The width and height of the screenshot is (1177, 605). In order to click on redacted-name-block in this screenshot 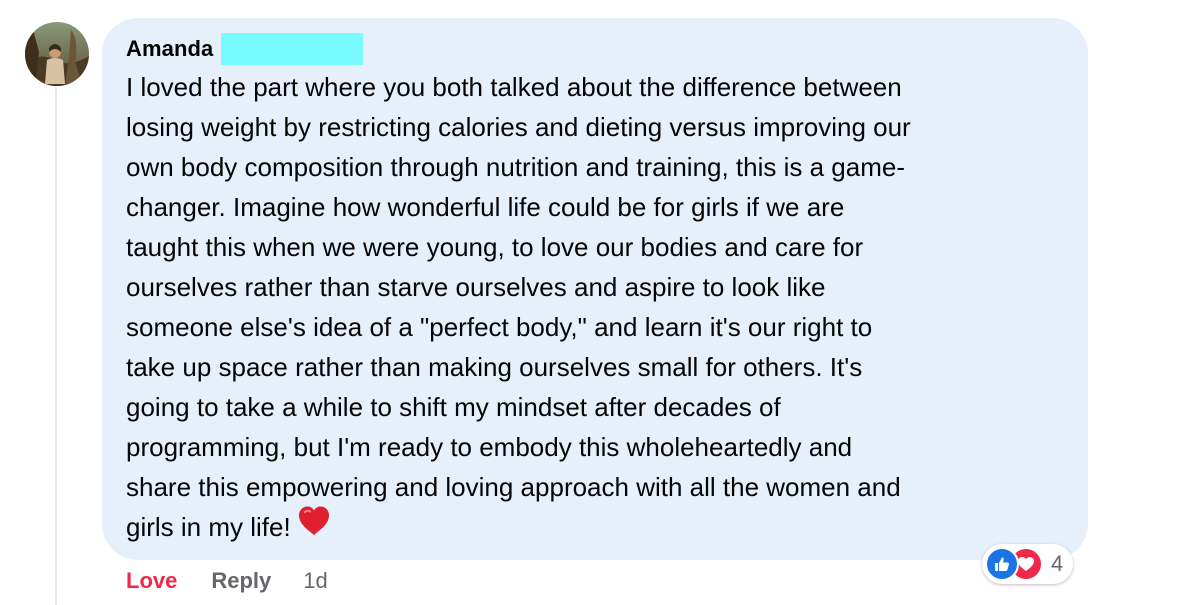, I will do `click(292, 49)`.